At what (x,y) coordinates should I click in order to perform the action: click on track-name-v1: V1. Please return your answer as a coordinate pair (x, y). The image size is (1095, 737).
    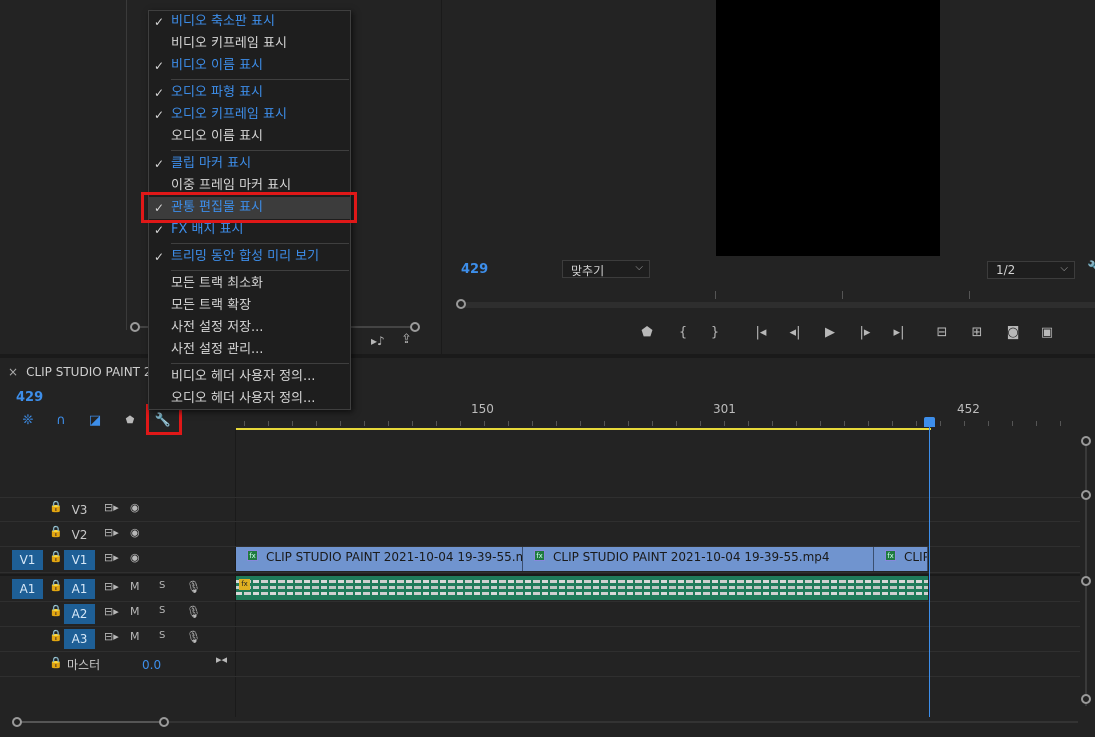
    Looking at the image, I should click on (79, 560).